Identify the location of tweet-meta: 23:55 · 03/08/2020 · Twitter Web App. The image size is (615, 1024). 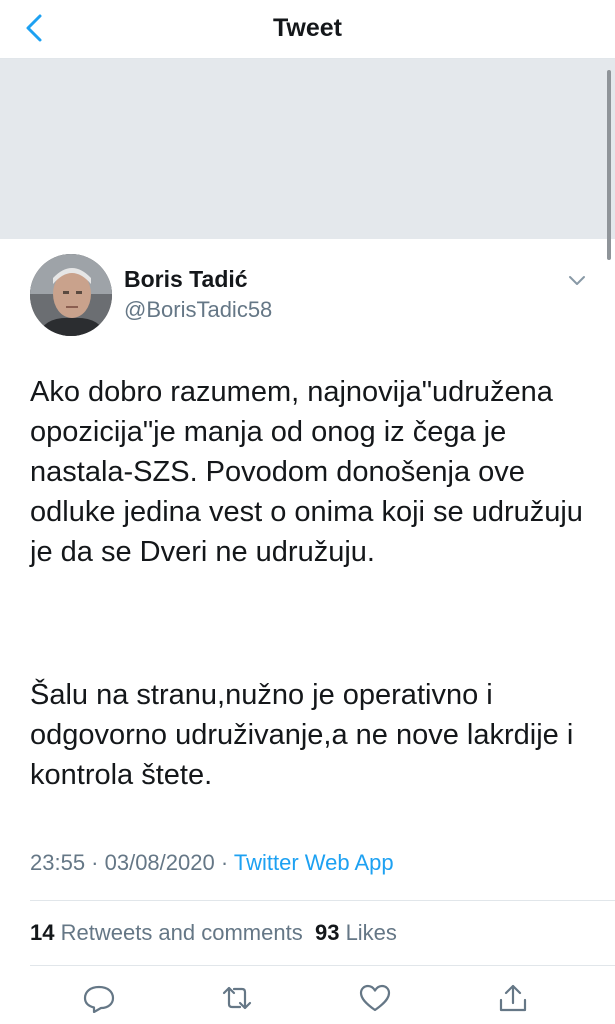
(212, 863).